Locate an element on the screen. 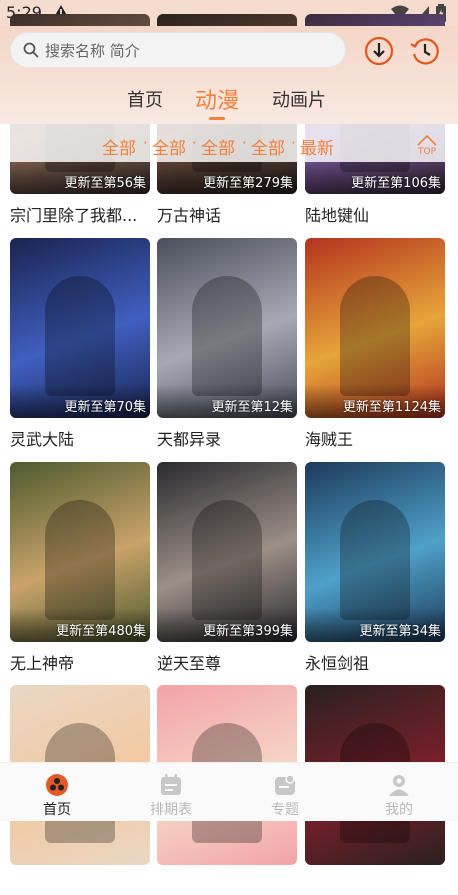  home-icon is located at coordinates (57, 785).